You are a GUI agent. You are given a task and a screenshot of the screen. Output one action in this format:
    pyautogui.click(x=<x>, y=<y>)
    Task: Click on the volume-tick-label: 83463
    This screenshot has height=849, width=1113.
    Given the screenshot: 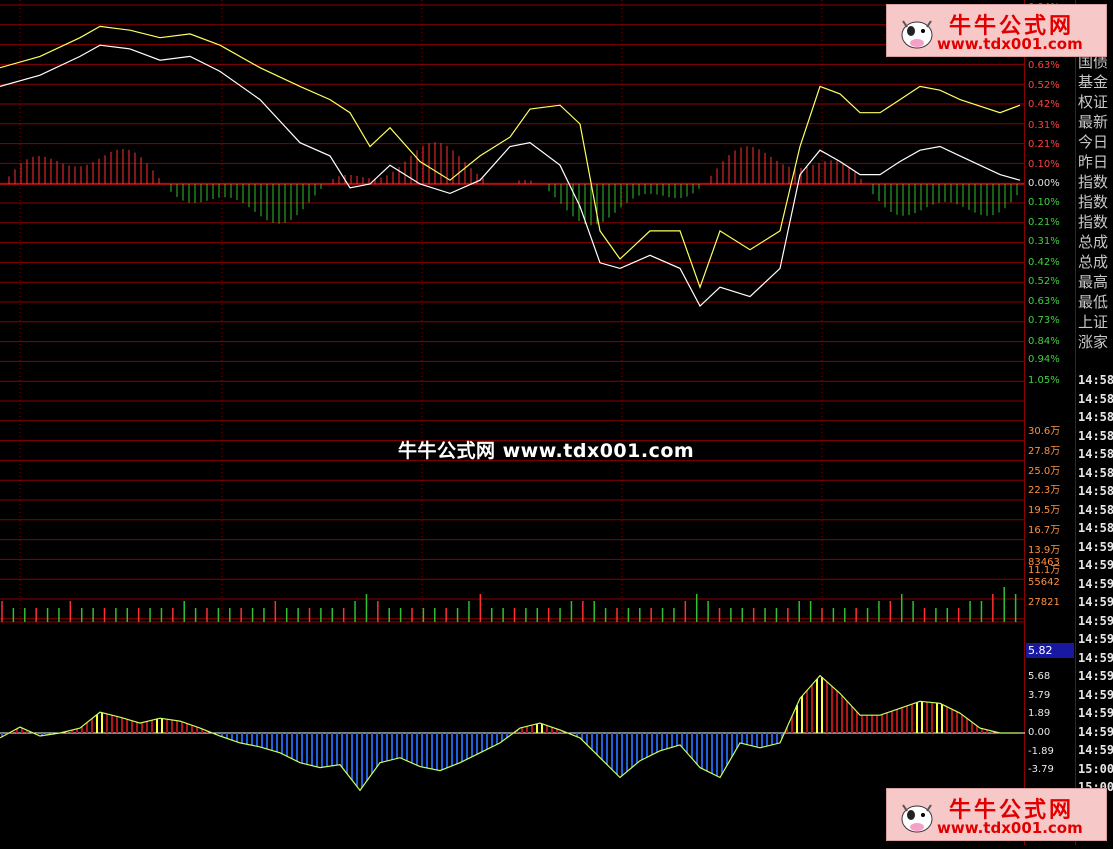 What is the action you would take?
    pyautogui.click(x=1044, y=562)
    